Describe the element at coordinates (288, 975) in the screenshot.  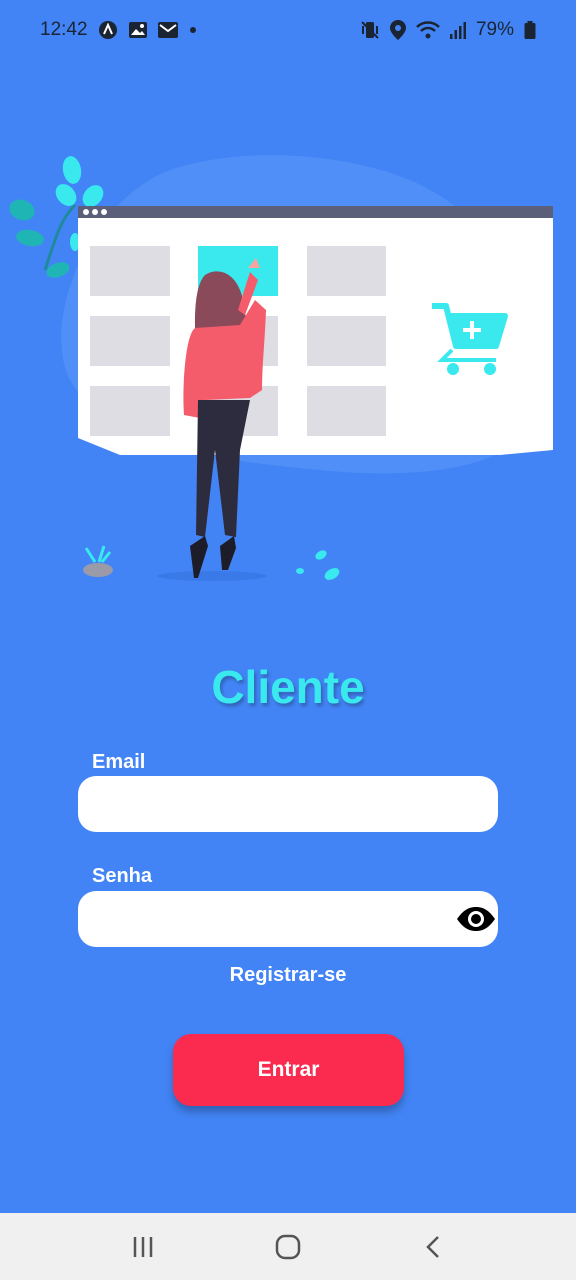
I see `register-link: Registrar-se` at that location.